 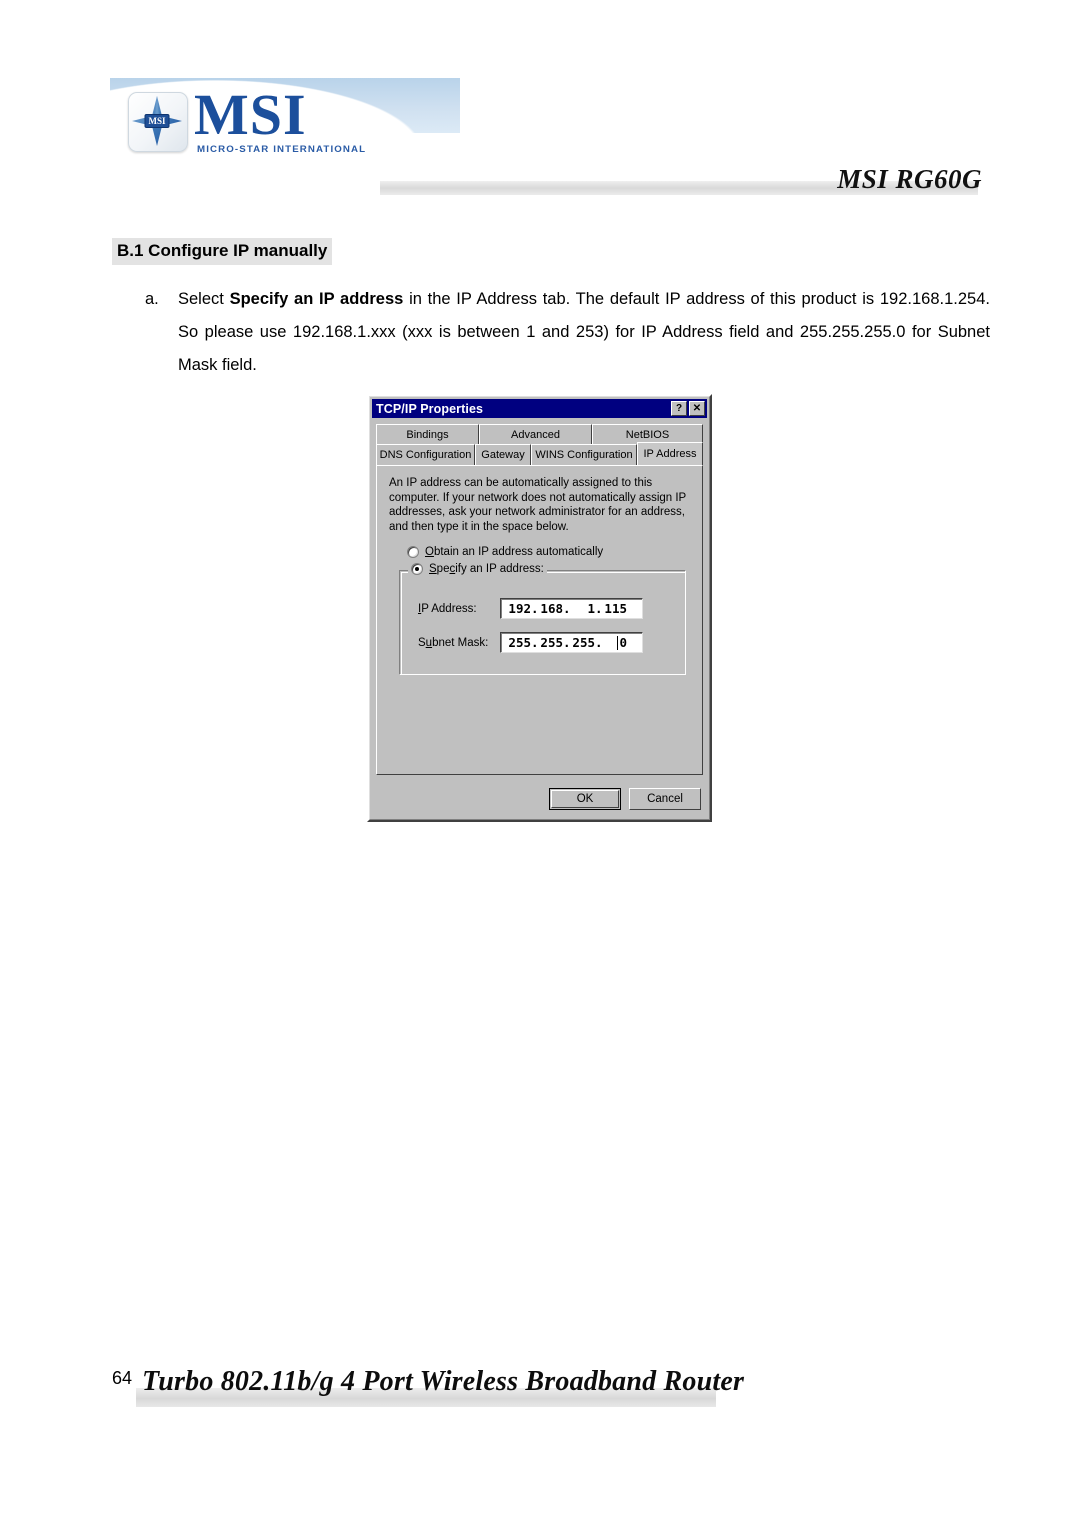 I want to click on mask-octet-1: 255, so click(x=518, y=642).